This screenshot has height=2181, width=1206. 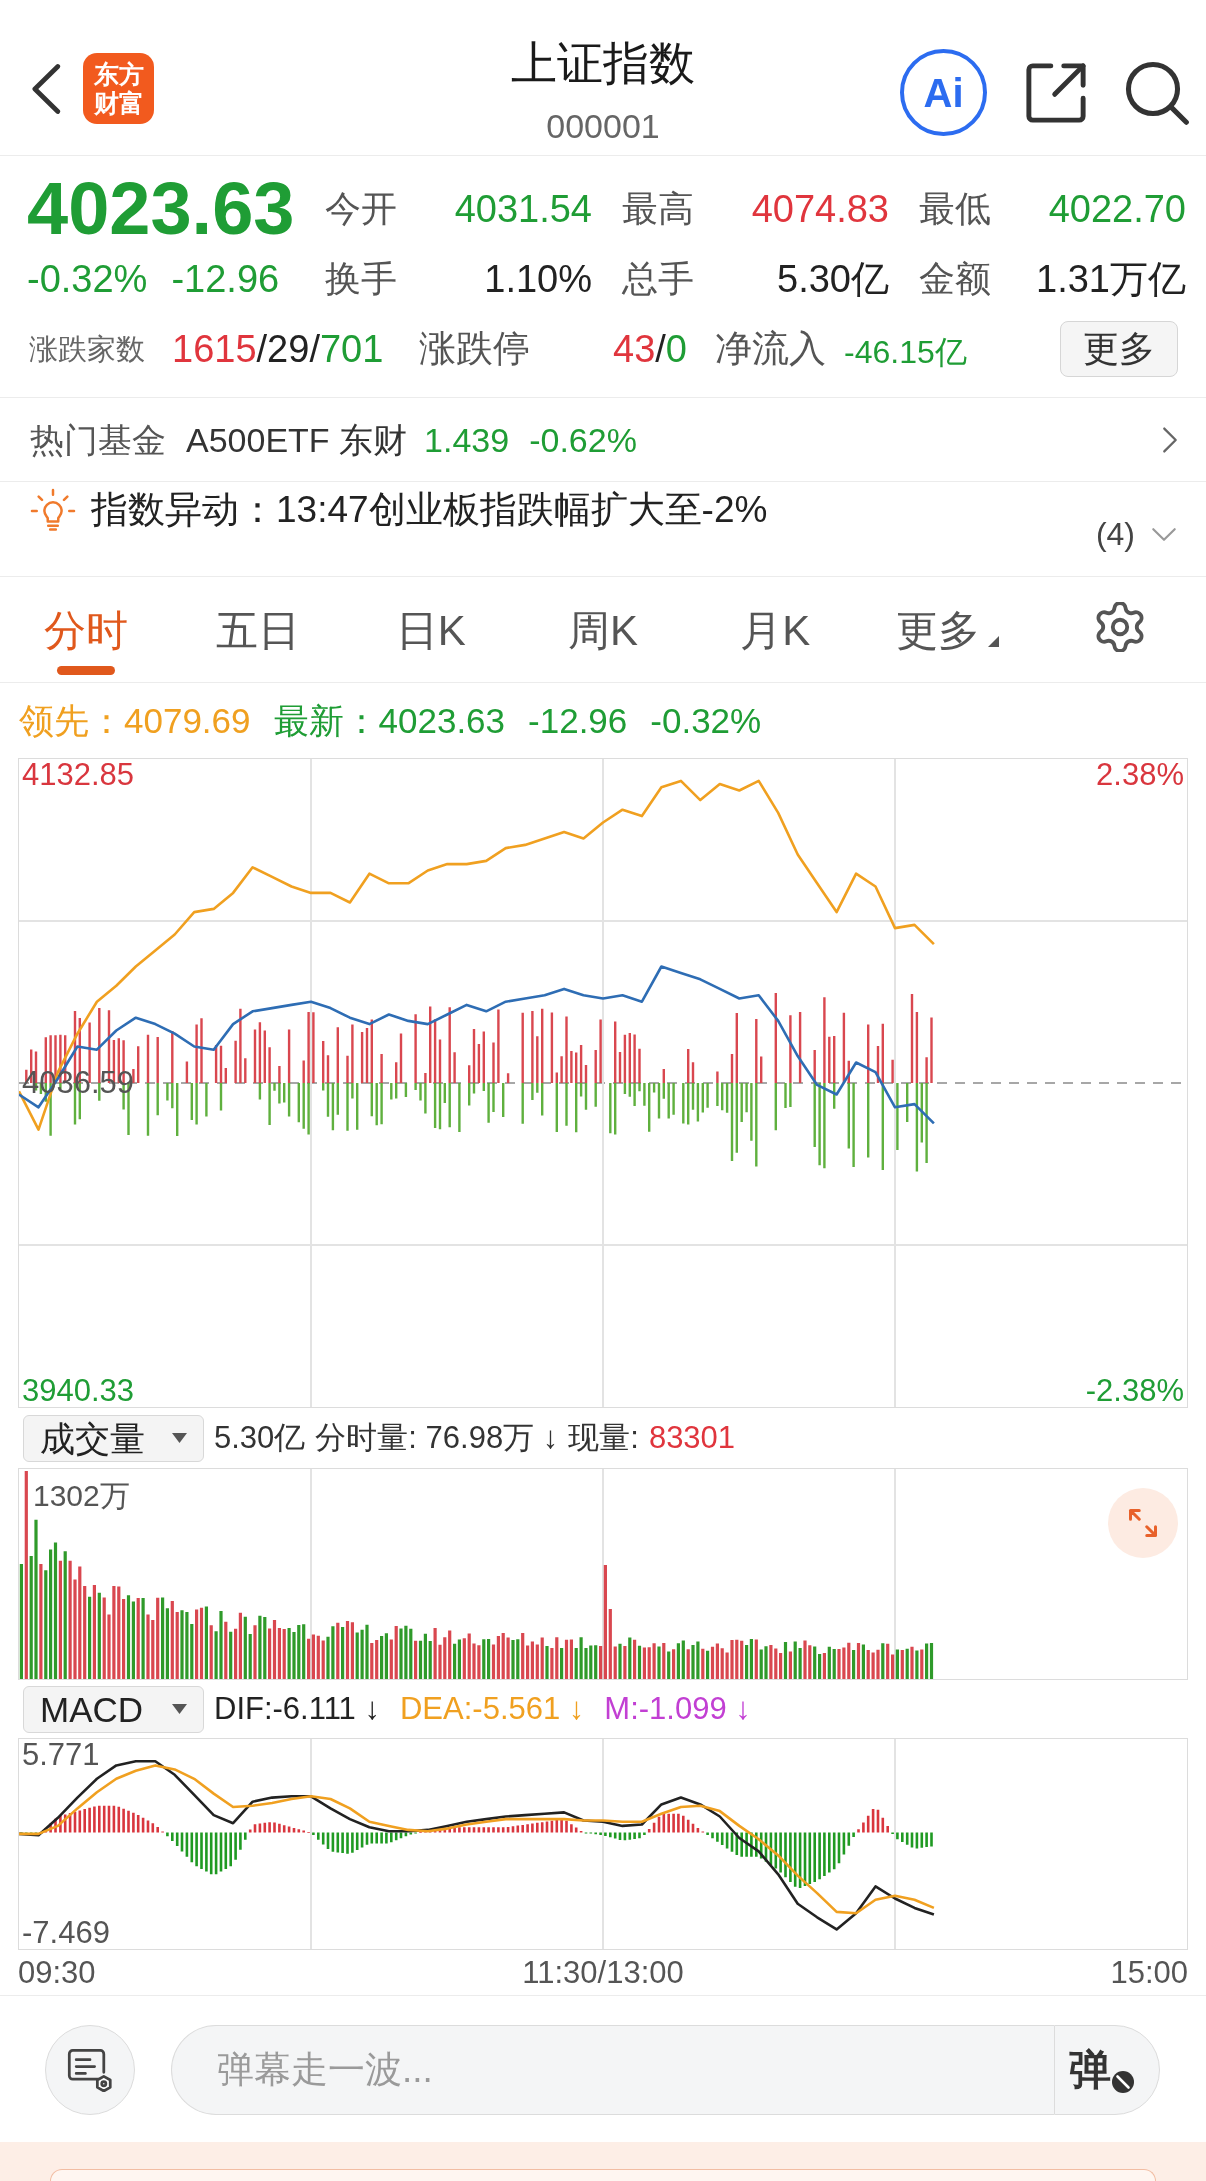 I want to click on diagonal-arrows-icon, so click(x=1143, y=1523).